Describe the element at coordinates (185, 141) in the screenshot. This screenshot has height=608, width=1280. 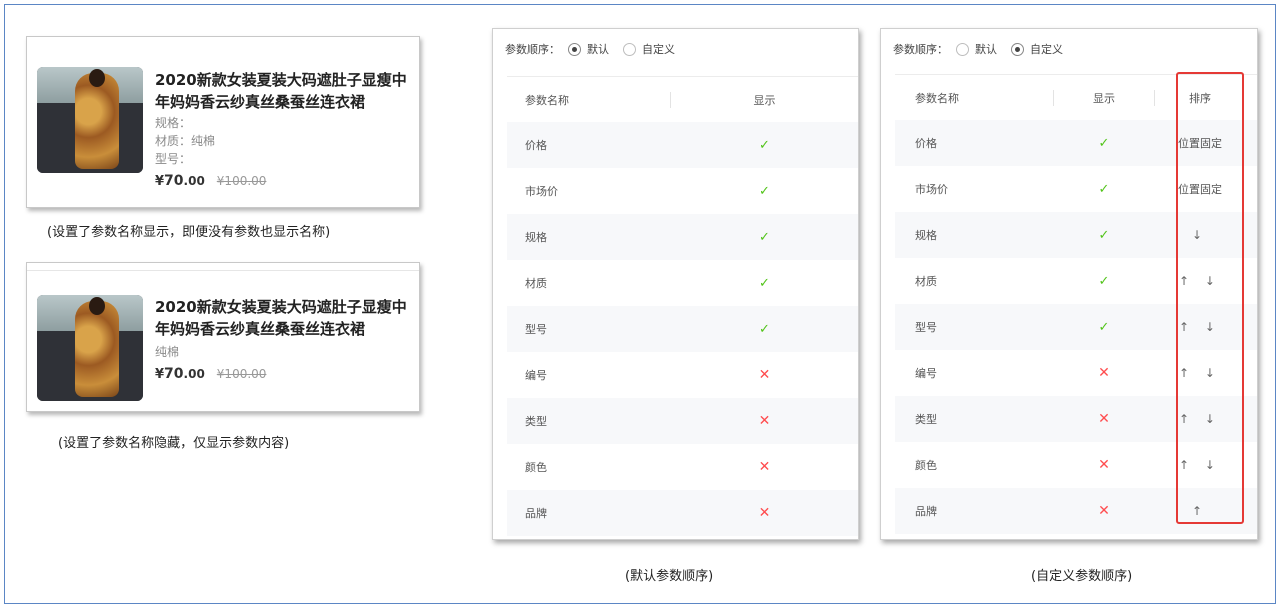
I see `spec-line-material: 材质：纯棉` at that location.